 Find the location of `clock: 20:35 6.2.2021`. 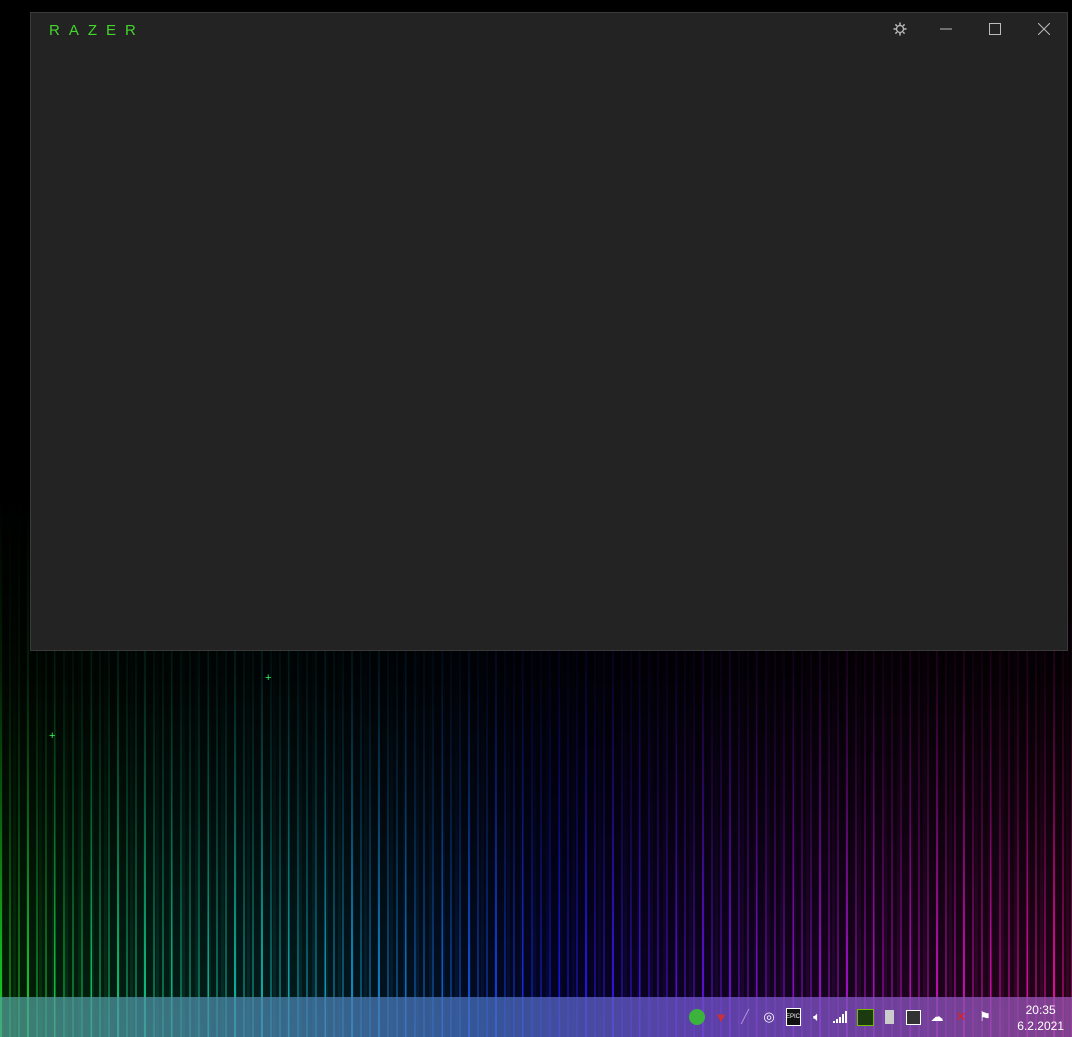

clock: 20:35 6.2.2021 is located at coordinates (1040, 1018).